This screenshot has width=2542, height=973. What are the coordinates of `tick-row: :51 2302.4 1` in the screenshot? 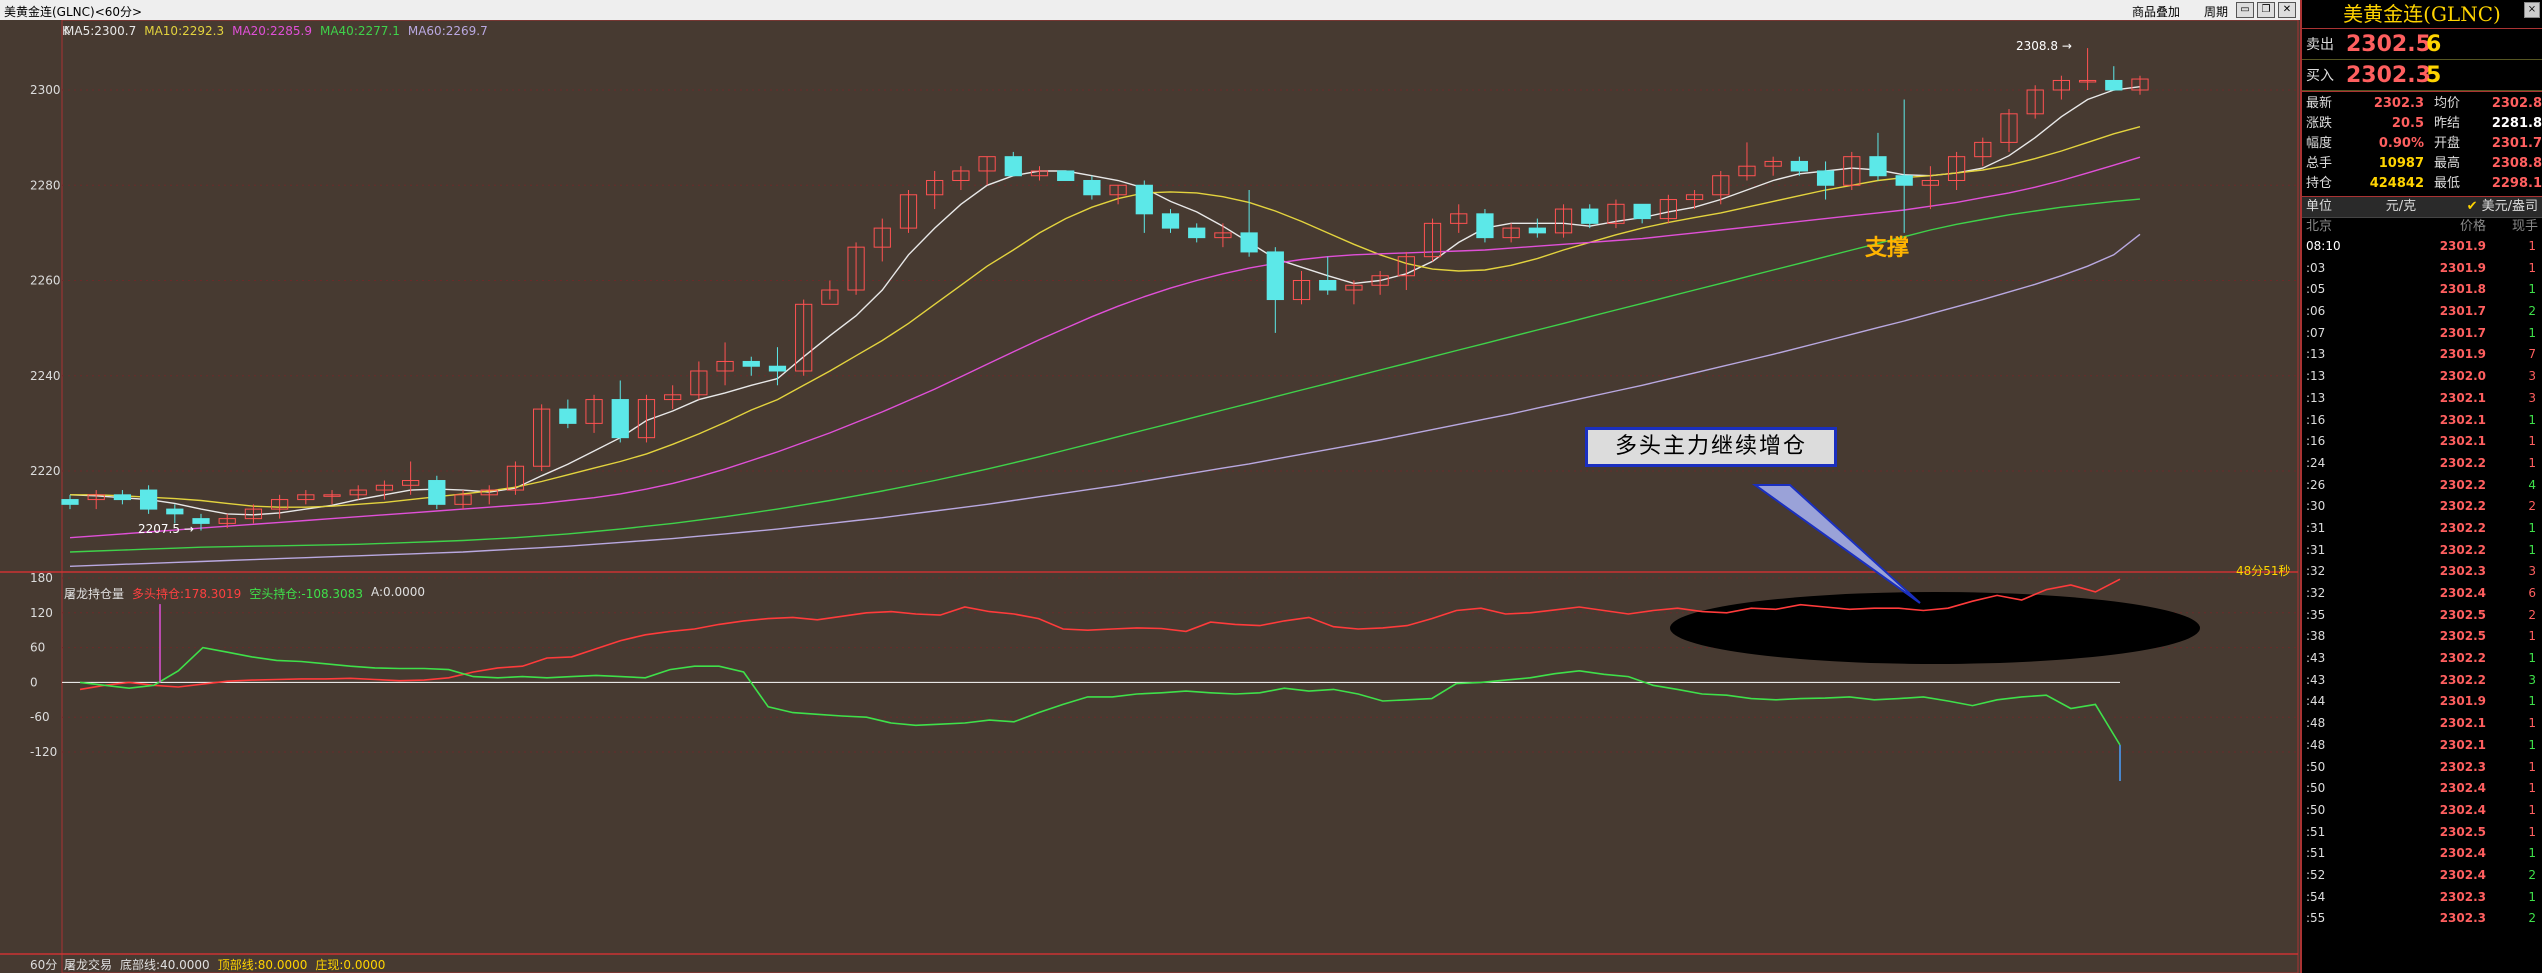 It's located at (2422, 854).